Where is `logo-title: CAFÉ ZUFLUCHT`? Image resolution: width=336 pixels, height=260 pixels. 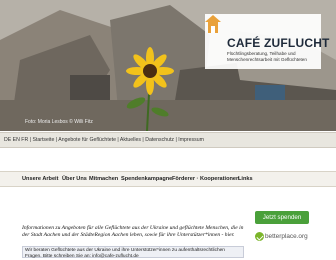
logo-title: CAFÉ ZUFLUCHT is located at coordinates (278, 43).